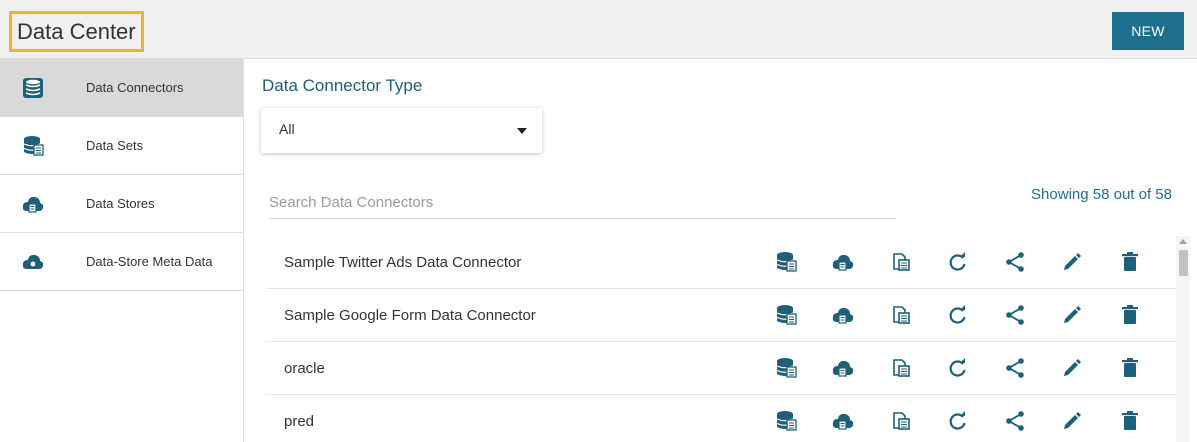 The width and height of the screenshot is (1197, 442). Describe the element at coordinates (1183, 263) in the screenshot. I see `scroll-thumb` at that location.